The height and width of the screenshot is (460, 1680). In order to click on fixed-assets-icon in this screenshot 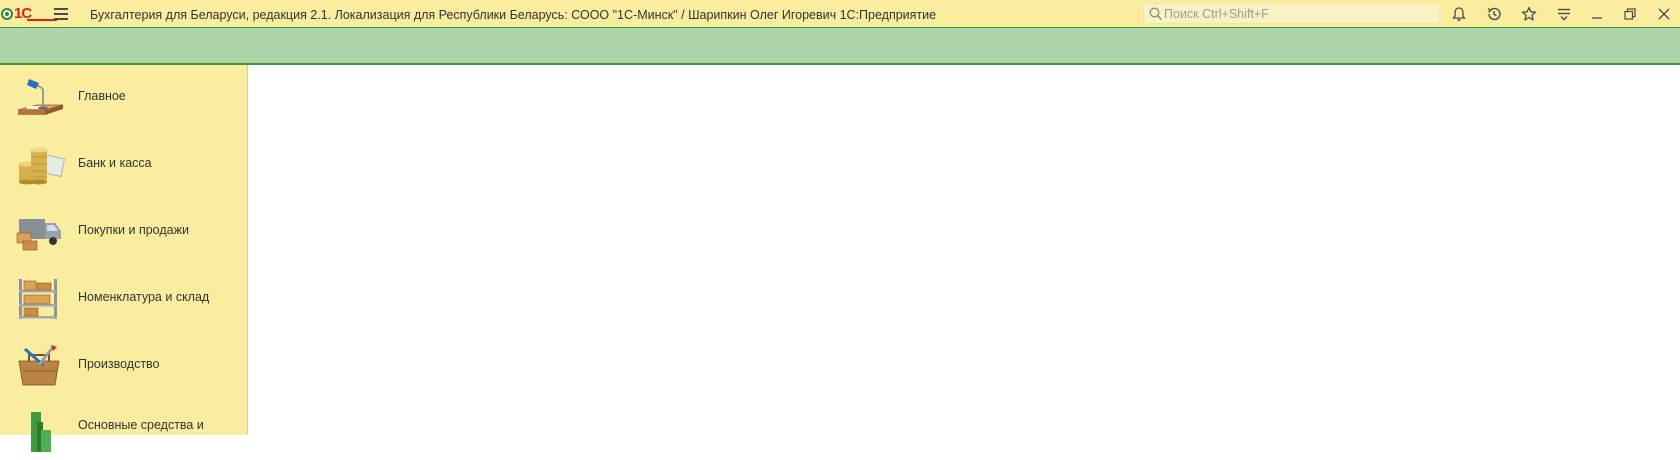, I will do `click(41, 432)`.